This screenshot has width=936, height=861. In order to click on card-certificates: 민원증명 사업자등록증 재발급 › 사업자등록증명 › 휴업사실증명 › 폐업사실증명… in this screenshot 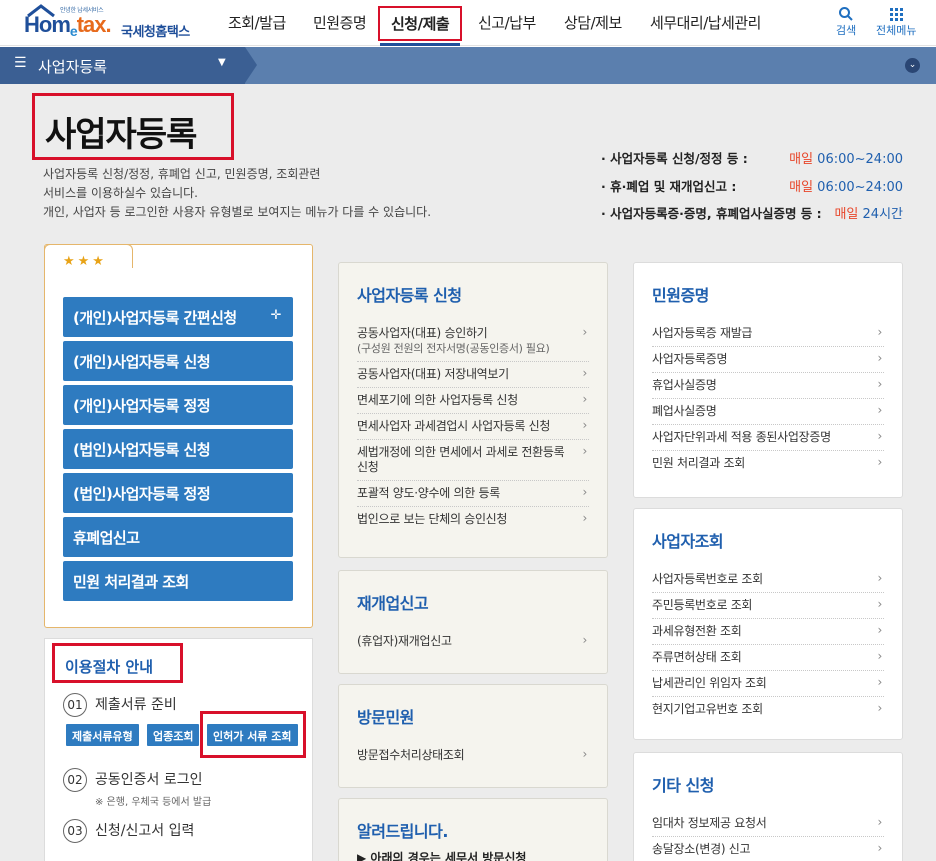, I will do `click(768, 380)`.